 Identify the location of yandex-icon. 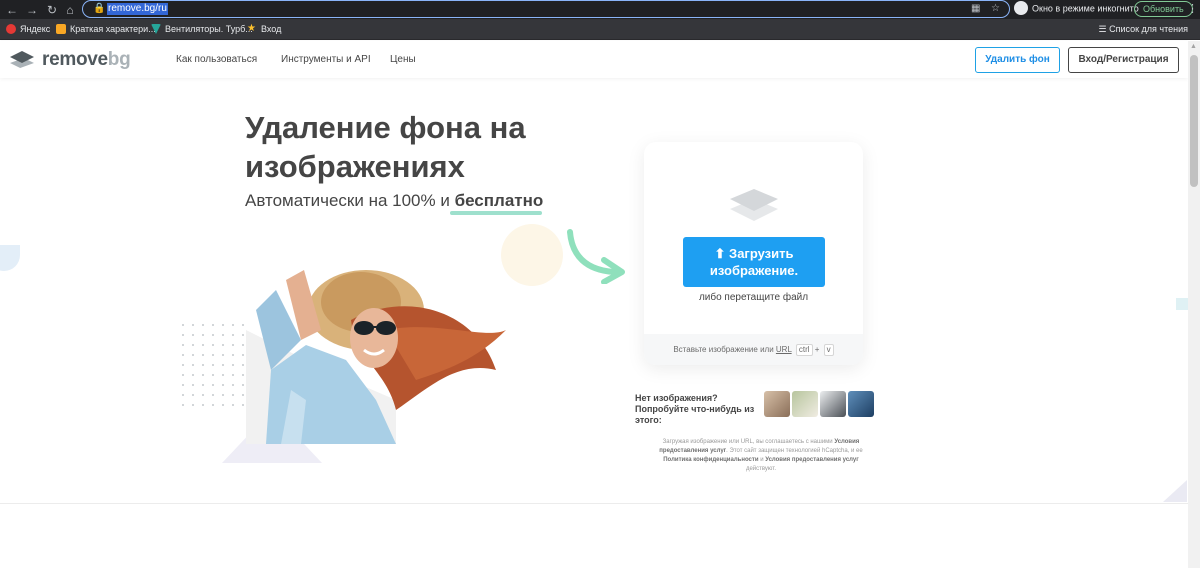
(11, 29).